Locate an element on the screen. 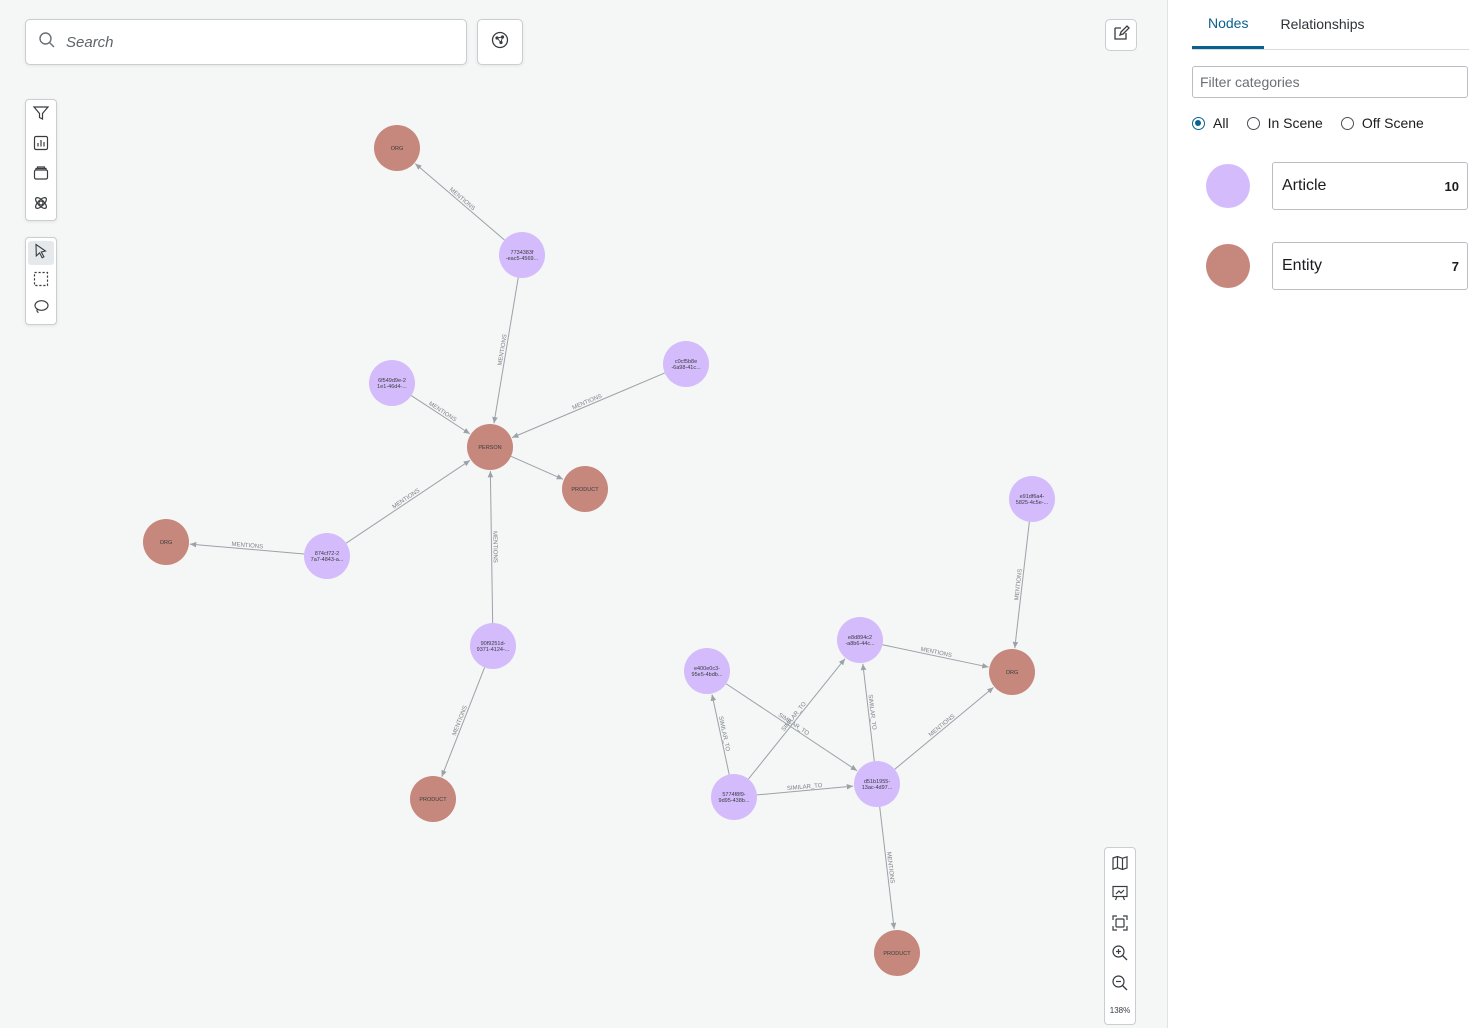 The height and width of the screenshot is (1028, 1469). radio-off-scene: Off Scene is located at coordinates (1382, 123).